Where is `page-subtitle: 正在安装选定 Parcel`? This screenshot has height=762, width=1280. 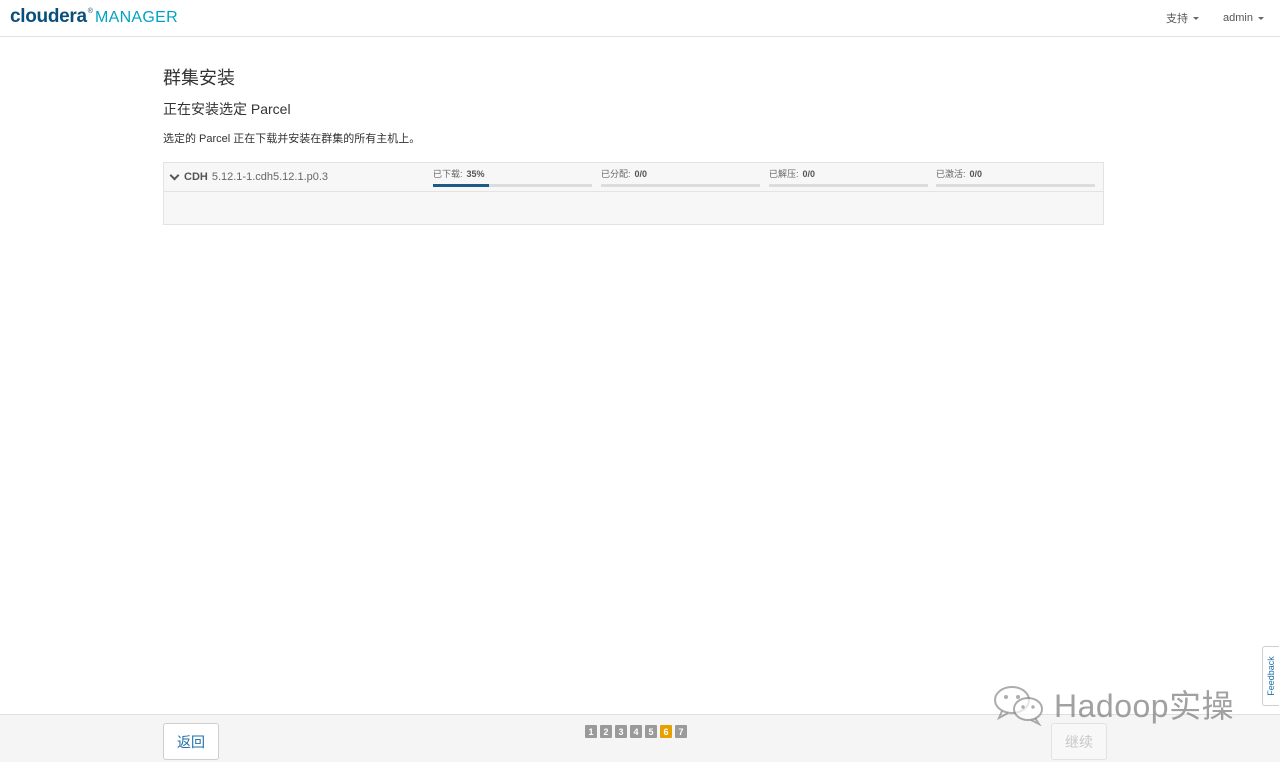
page-subtitle: 正在安装选定 Parcel is located at coordinates (227, 109).